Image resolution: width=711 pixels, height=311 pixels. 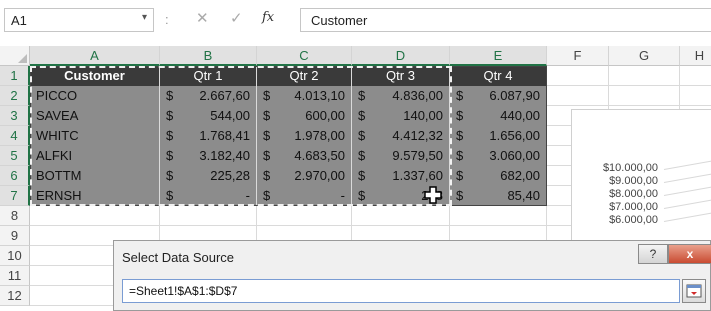 I want to click on row-header-6: 6, so click(x=15, y=176).